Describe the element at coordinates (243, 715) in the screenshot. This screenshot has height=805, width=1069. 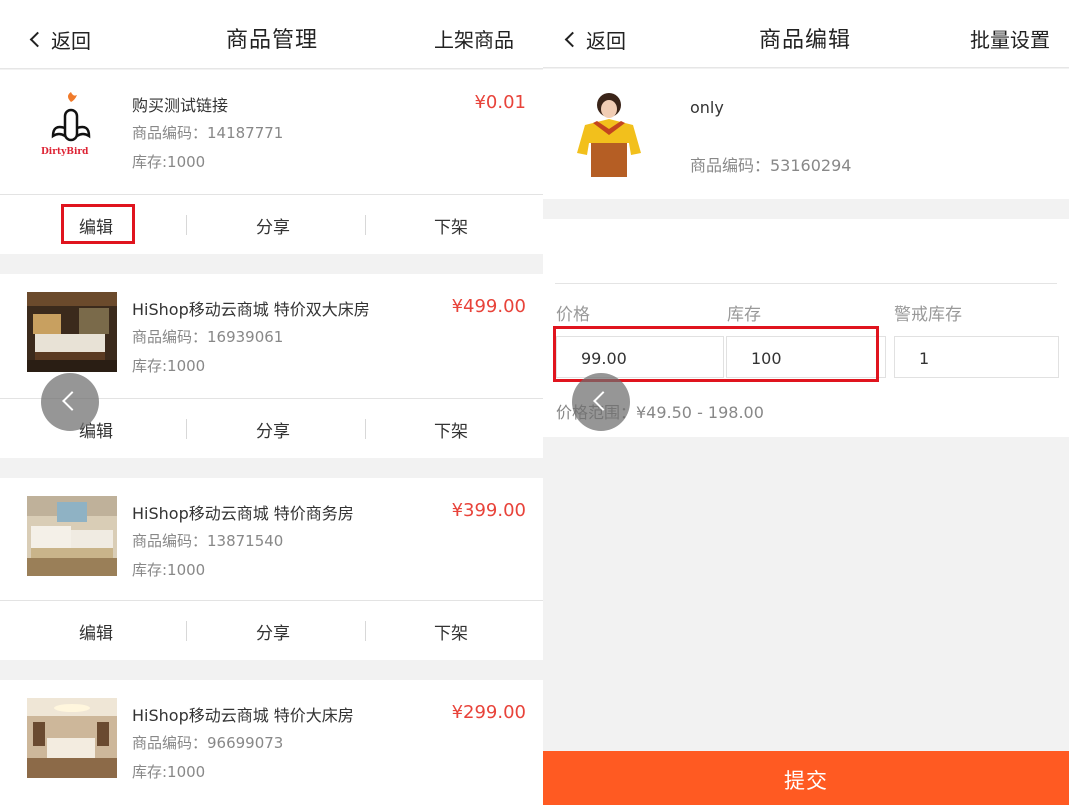
I see `product-name: HiShop移动云商城 特价大床房` at that location.